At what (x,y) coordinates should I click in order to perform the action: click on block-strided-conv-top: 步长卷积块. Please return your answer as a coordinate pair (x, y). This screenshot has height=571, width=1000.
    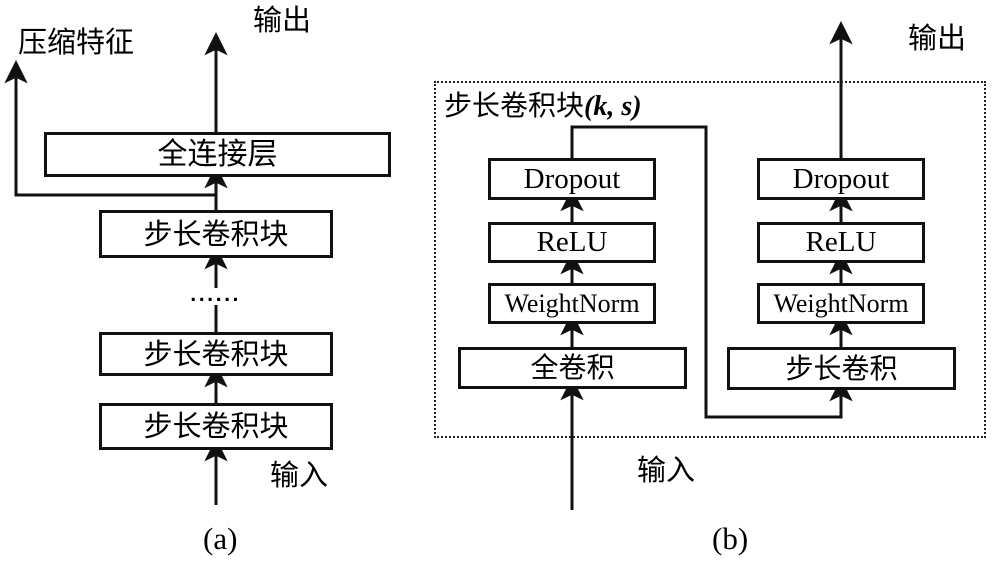
    Looking at the image, I should click on (216, 234).